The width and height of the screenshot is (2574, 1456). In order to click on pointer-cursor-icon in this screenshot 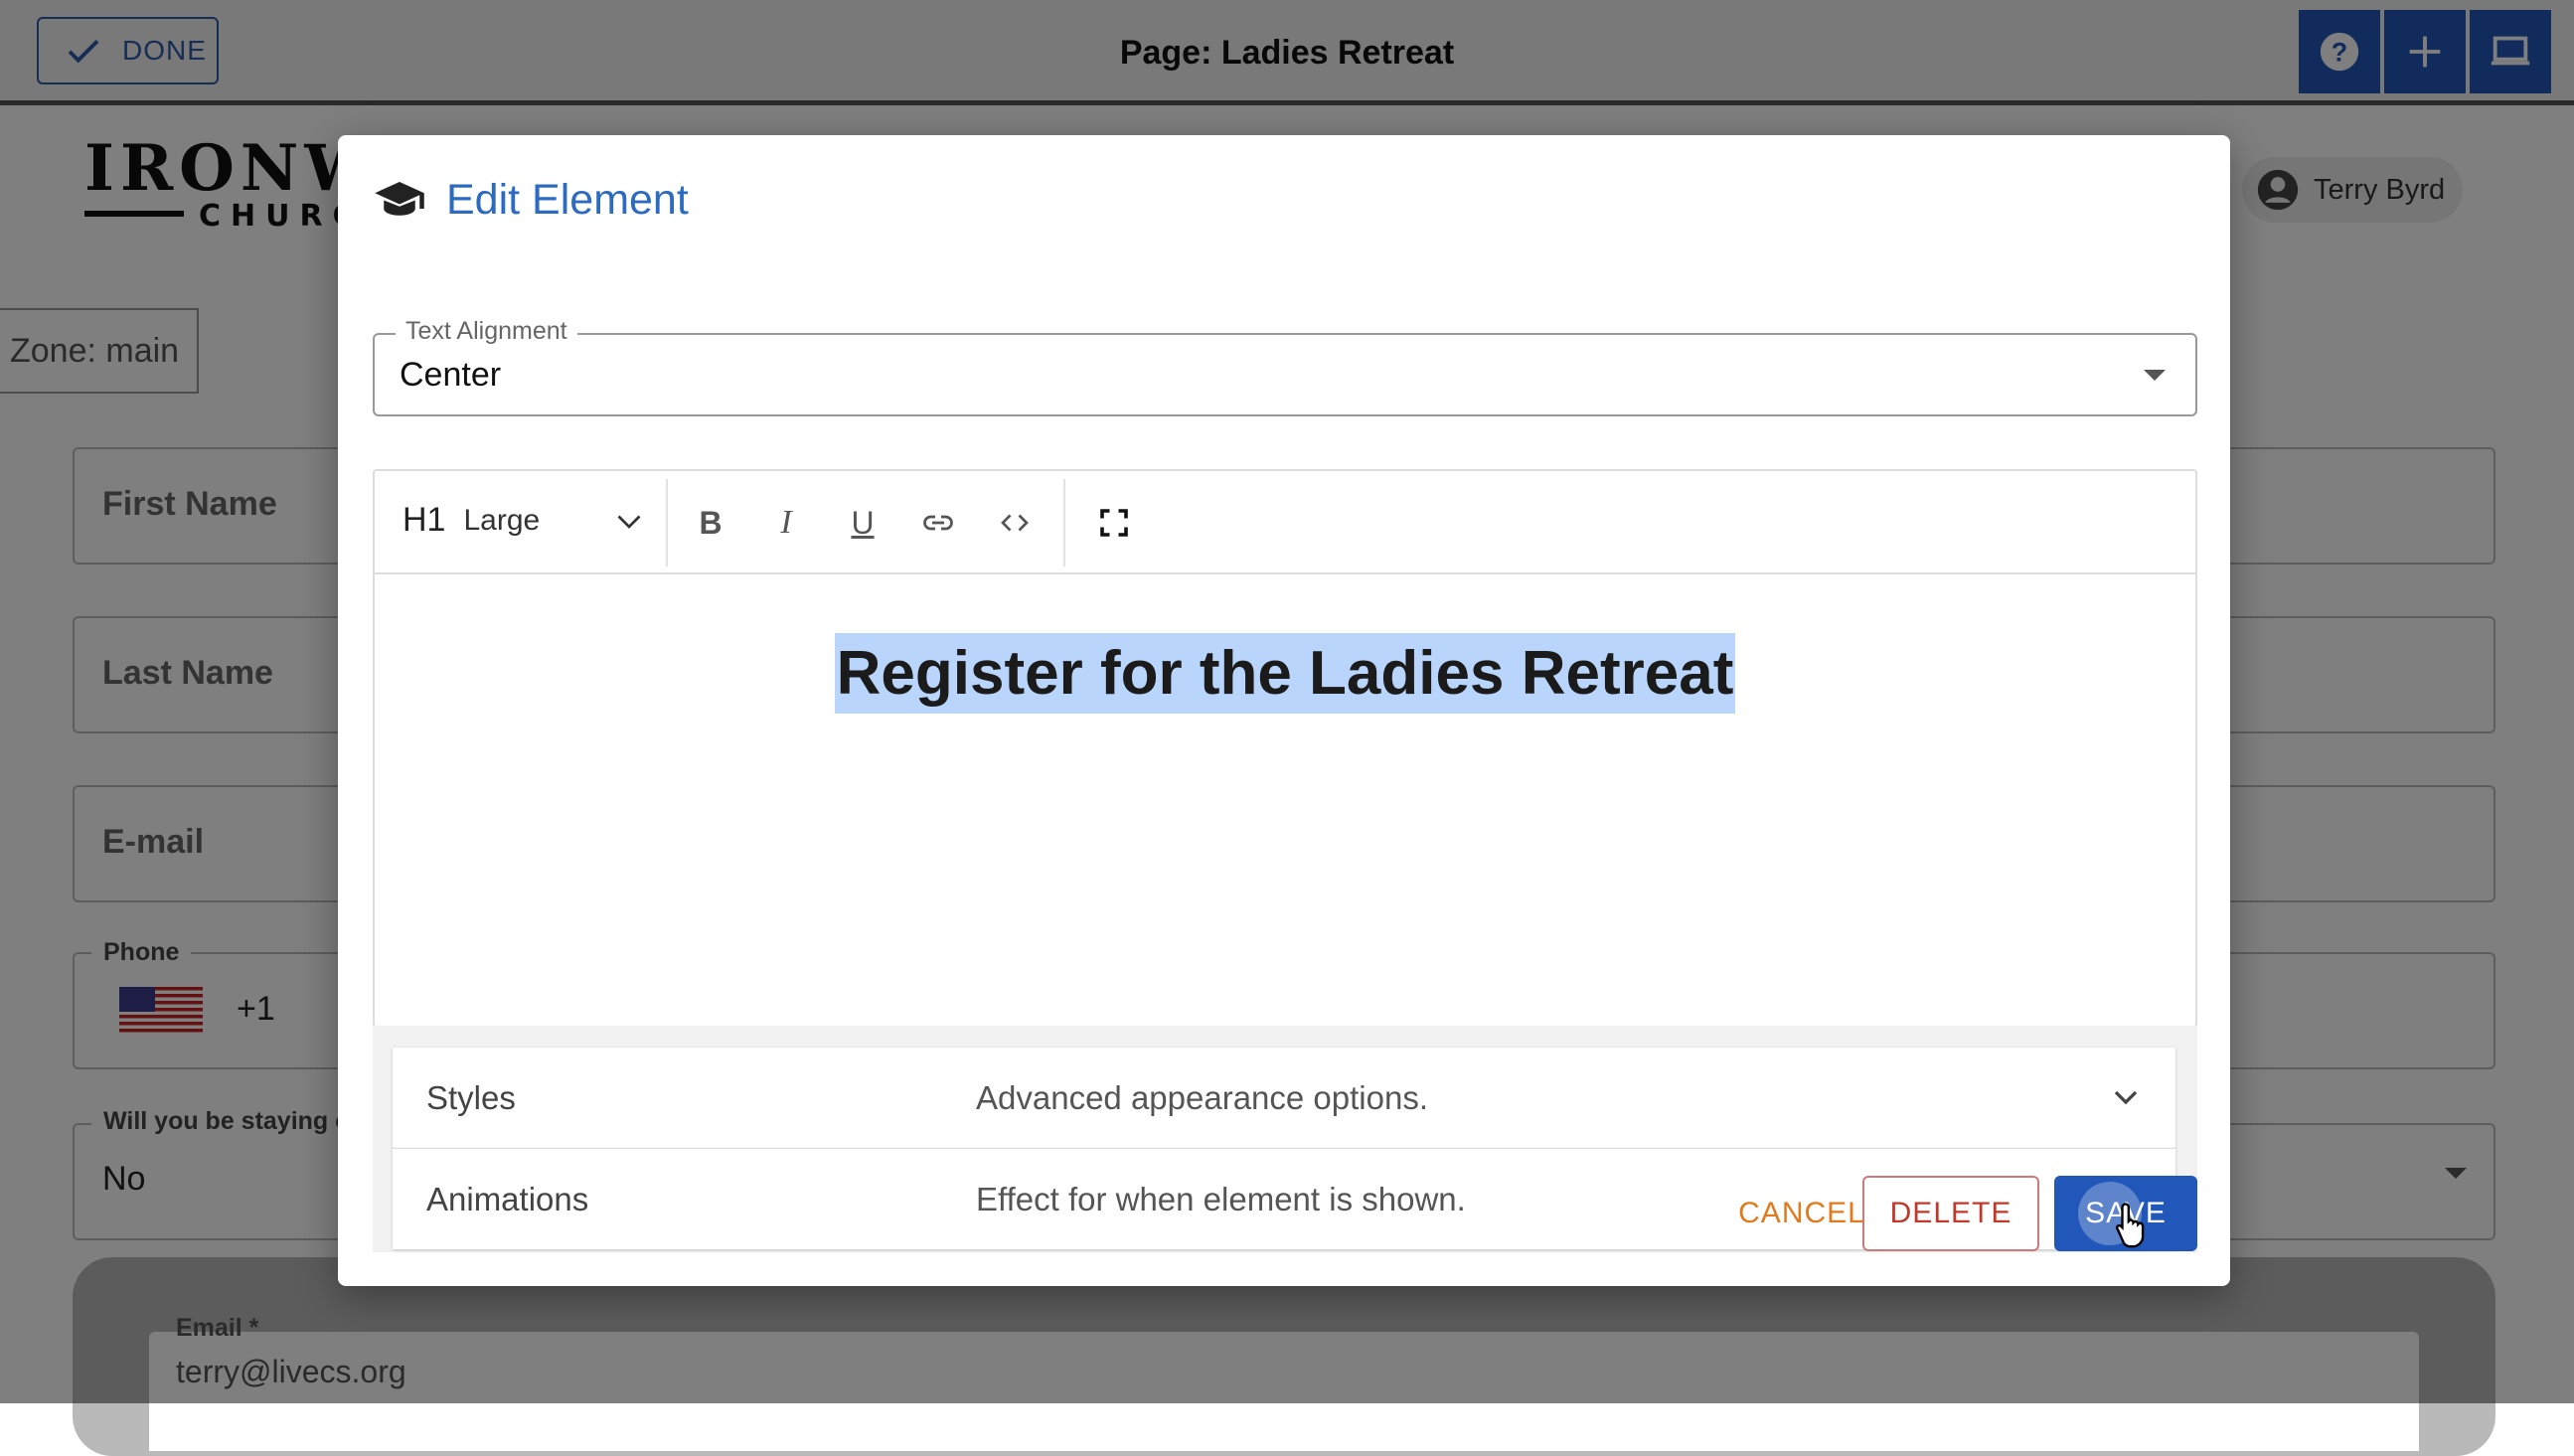, I will do `click(2130, 1225)`.